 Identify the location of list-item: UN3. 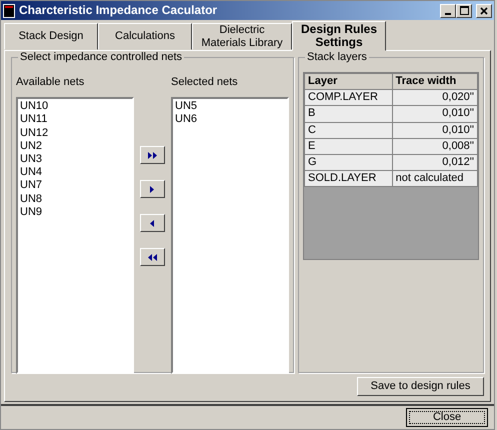
(75, 159).